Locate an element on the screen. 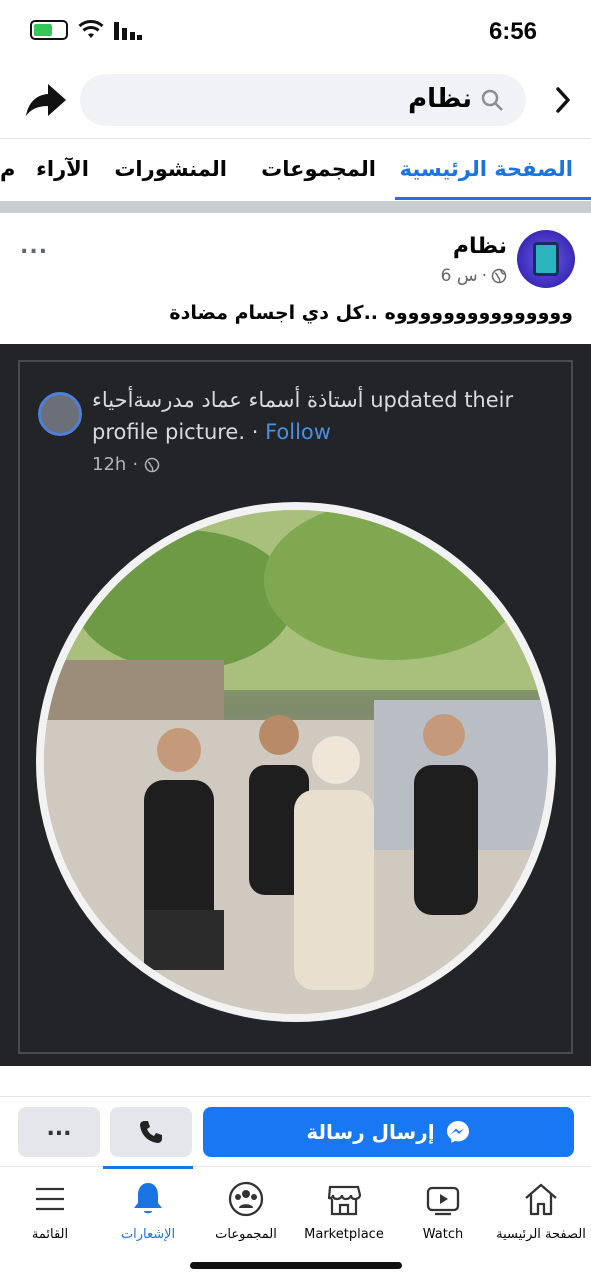  nav-groups: المجموعات is located at coordinates (246, 1210).